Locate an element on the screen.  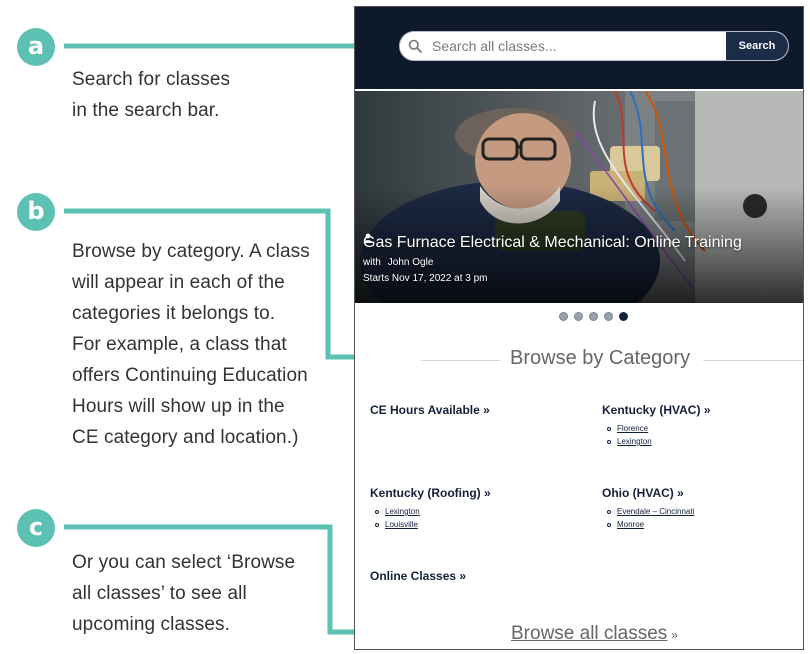
category-online-classes: Online Classes » is located at coordinates (418, 576).